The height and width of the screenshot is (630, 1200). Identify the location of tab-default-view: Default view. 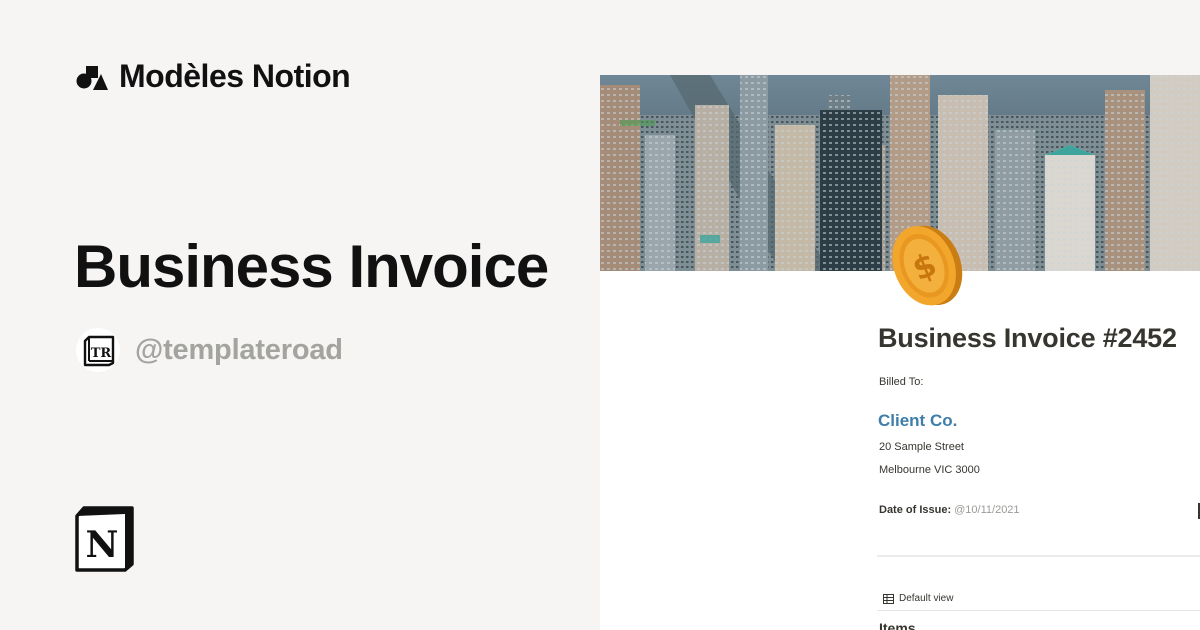
(918, 598).